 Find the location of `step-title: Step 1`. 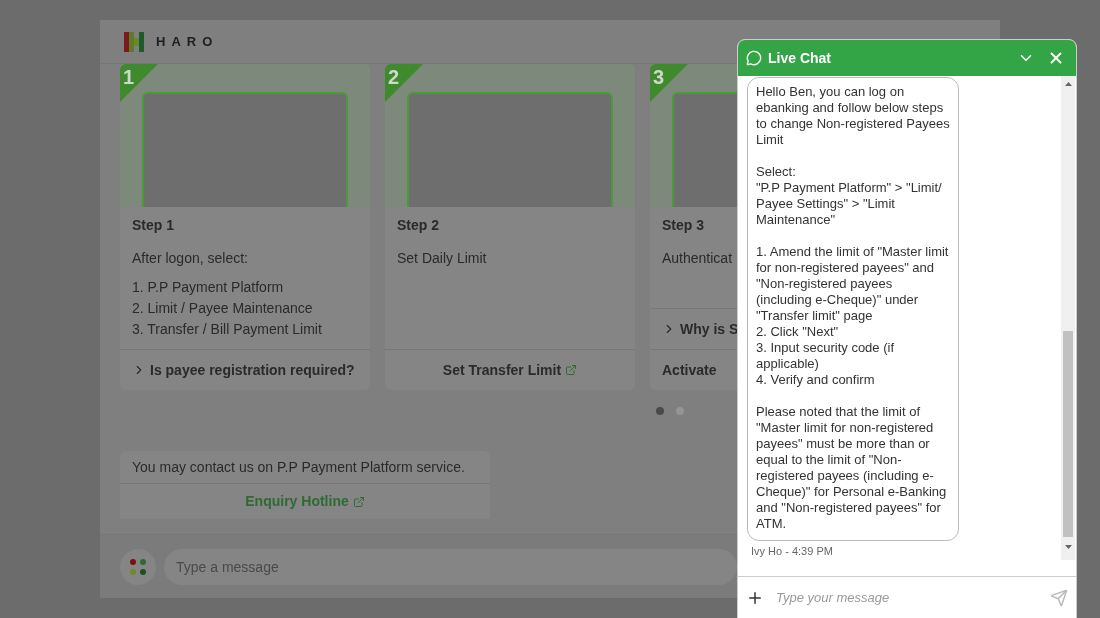

step-title: Step 1 is located at coordinates (153, 225).